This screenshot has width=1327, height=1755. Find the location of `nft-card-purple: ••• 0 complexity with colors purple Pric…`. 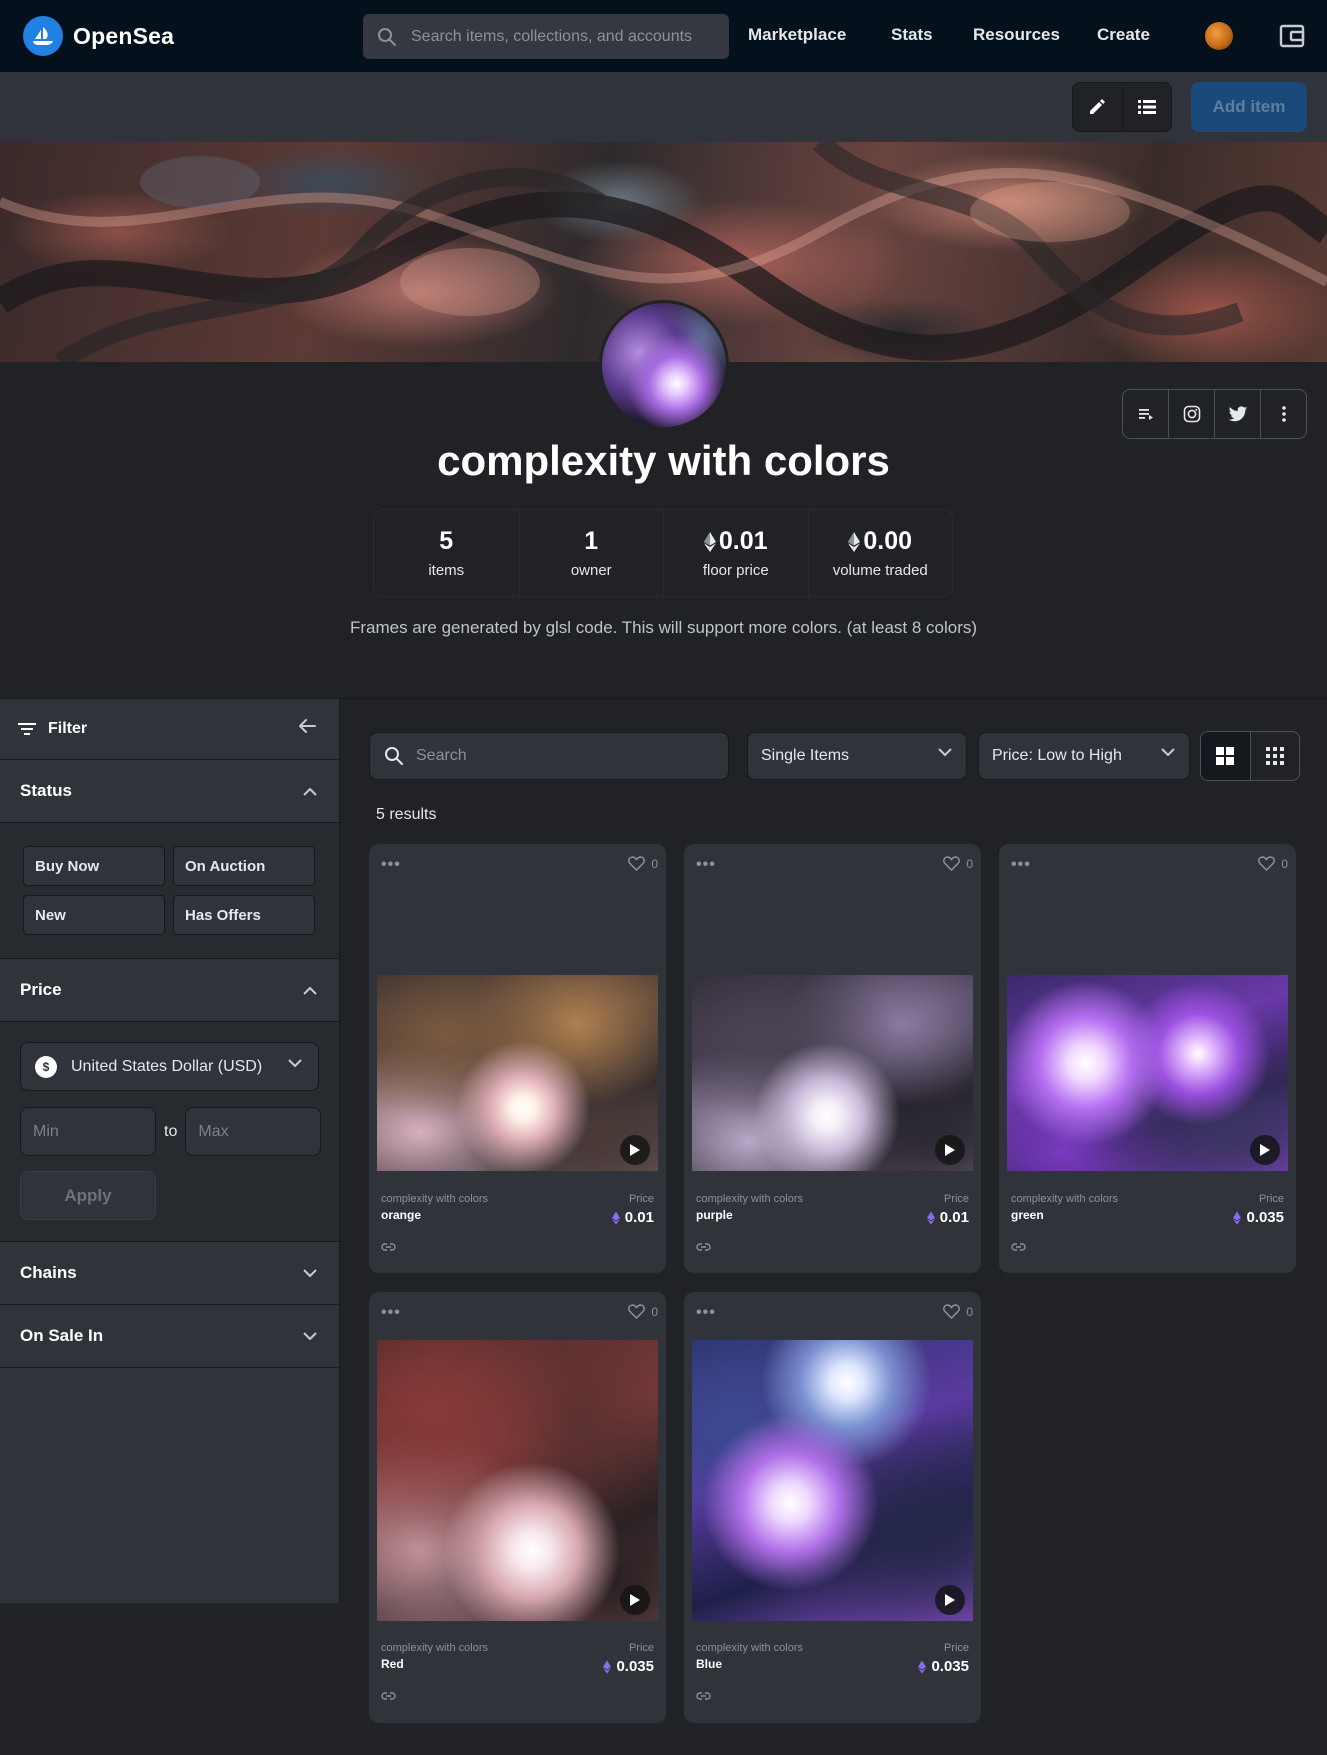

nft-card-purple: ••• 0 complexity with colors purple Pric… is located at coordinates (832, 1058).